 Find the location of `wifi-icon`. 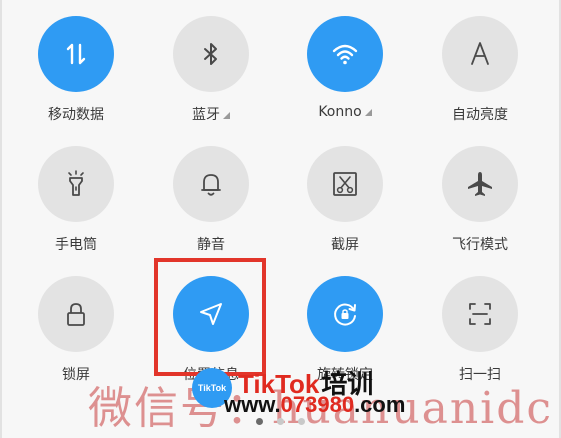

wifi-icon is located at coordinates (345, 54).